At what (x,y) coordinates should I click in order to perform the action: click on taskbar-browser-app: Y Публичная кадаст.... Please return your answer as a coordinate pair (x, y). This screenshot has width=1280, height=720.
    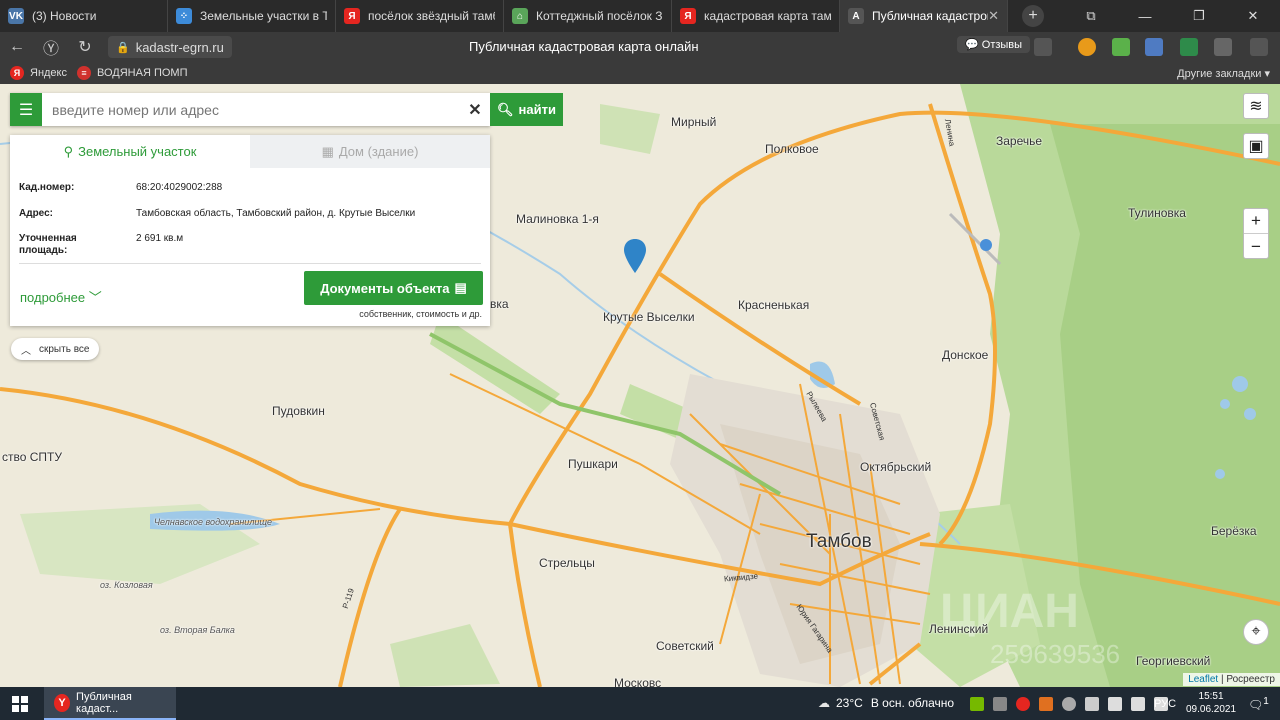
    Looking at the image, I should click on (110, 703).